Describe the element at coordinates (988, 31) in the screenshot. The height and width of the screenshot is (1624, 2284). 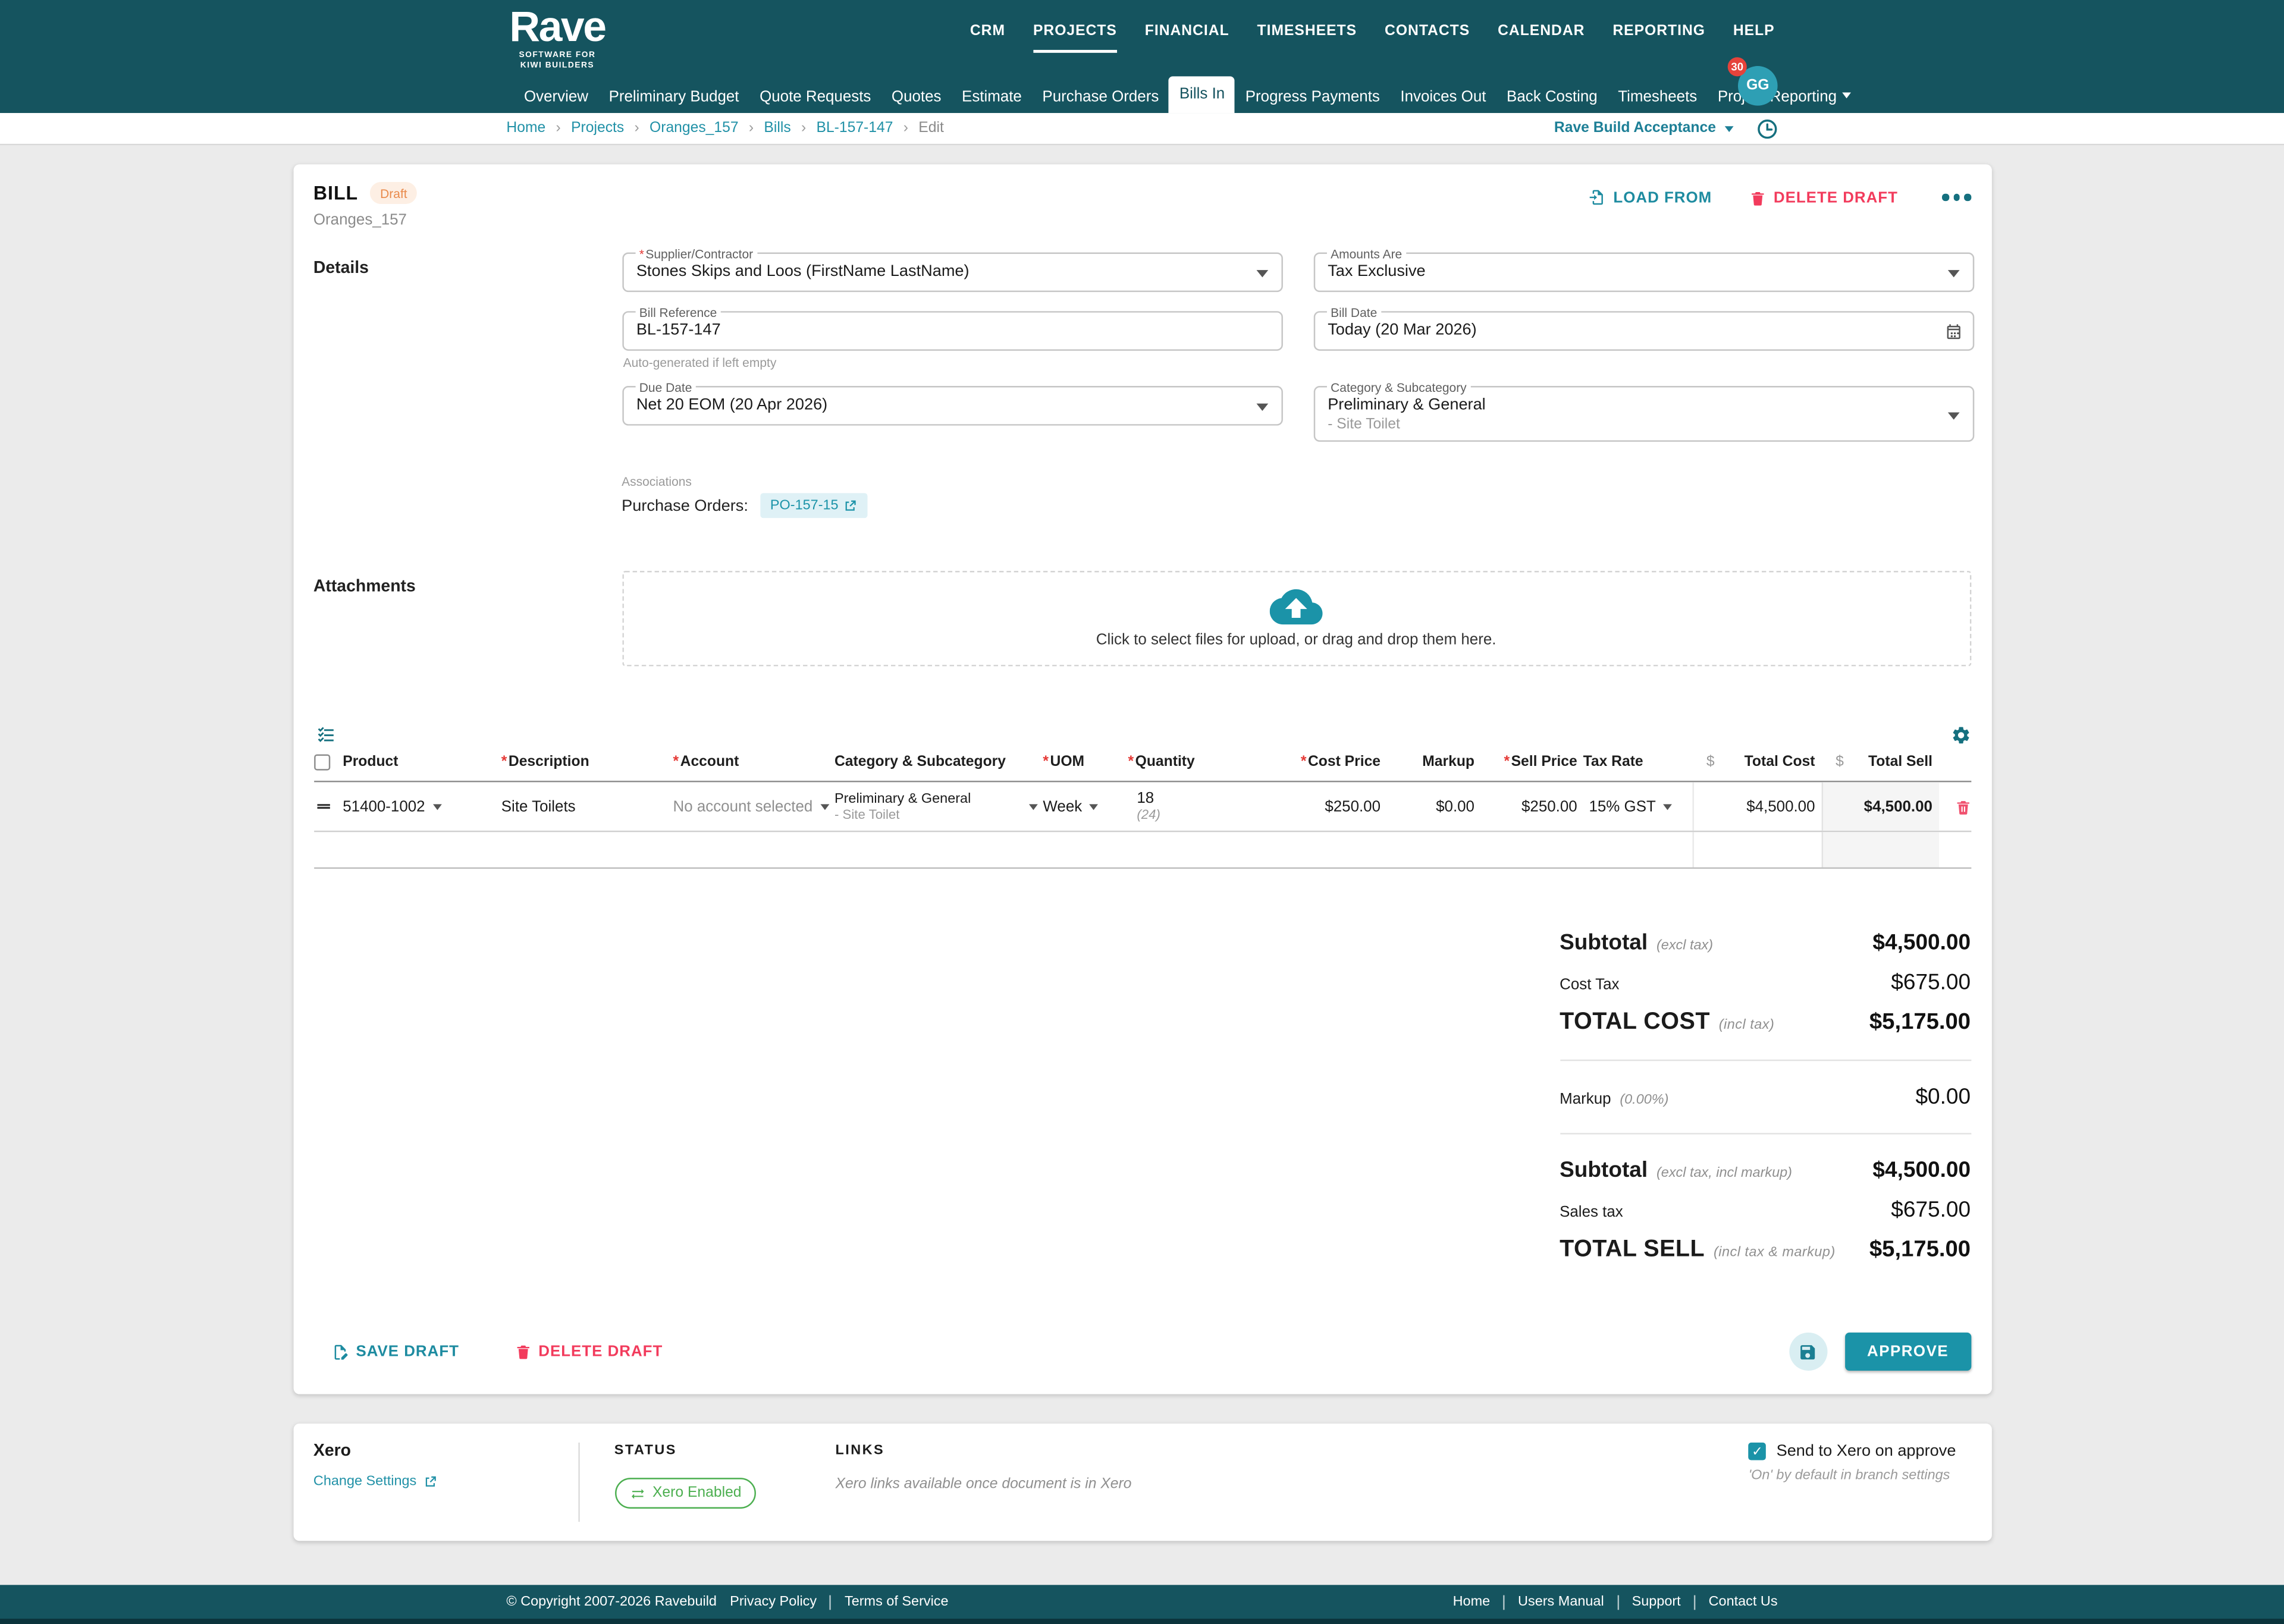
I see `nav-crm: CRM` at that location.